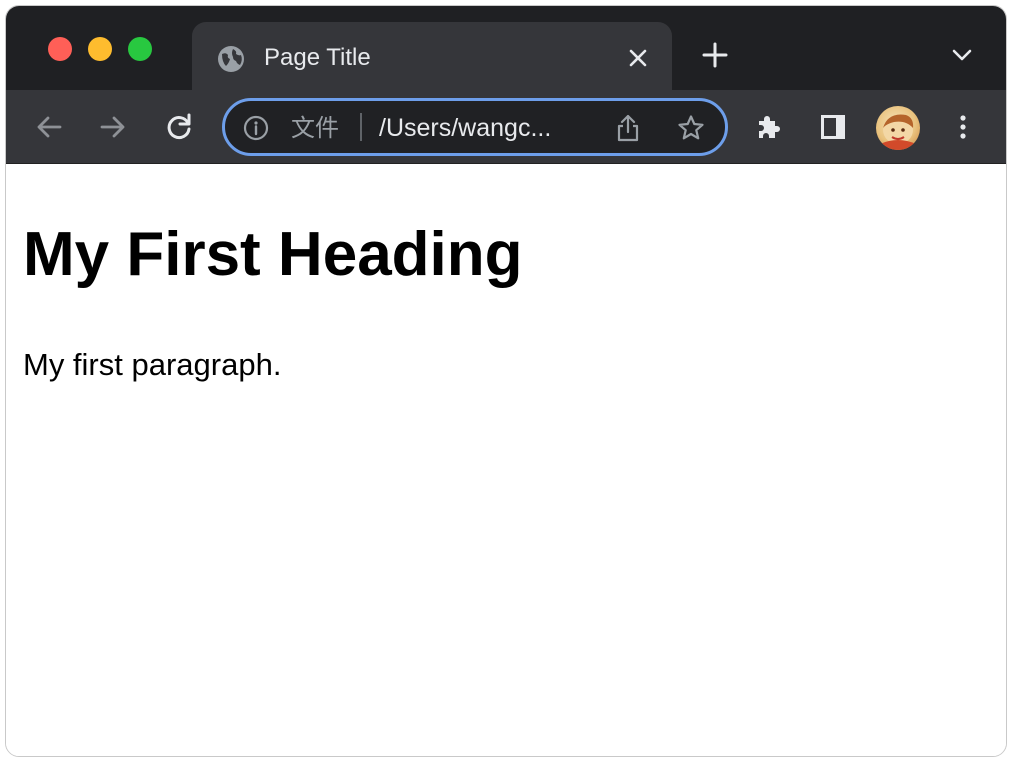 This screenshot has height=762, width=1012. I want to click on browser-tab: Page Title, so click(432, 57).